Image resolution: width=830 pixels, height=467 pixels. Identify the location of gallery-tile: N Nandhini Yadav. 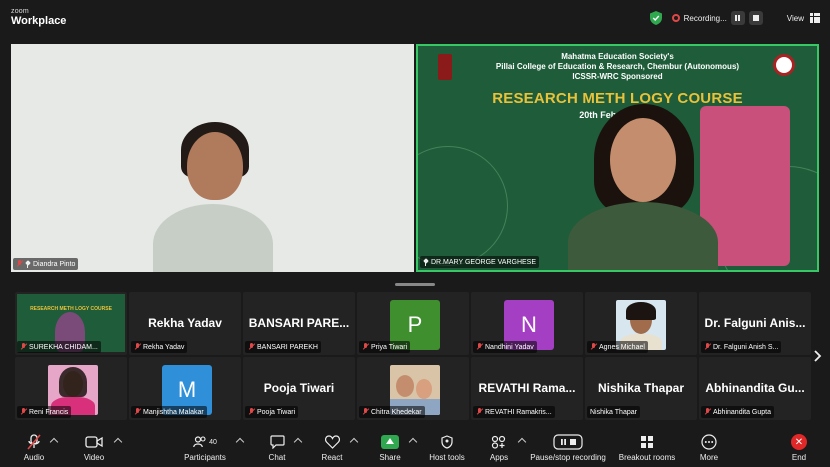
(527, 323).